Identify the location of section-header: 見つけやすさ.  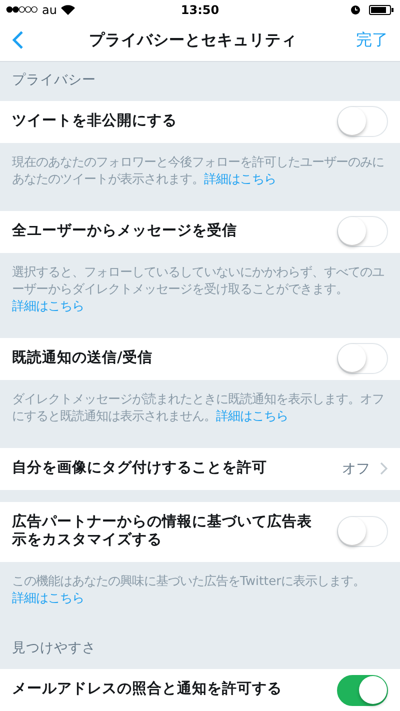
(54, 648).